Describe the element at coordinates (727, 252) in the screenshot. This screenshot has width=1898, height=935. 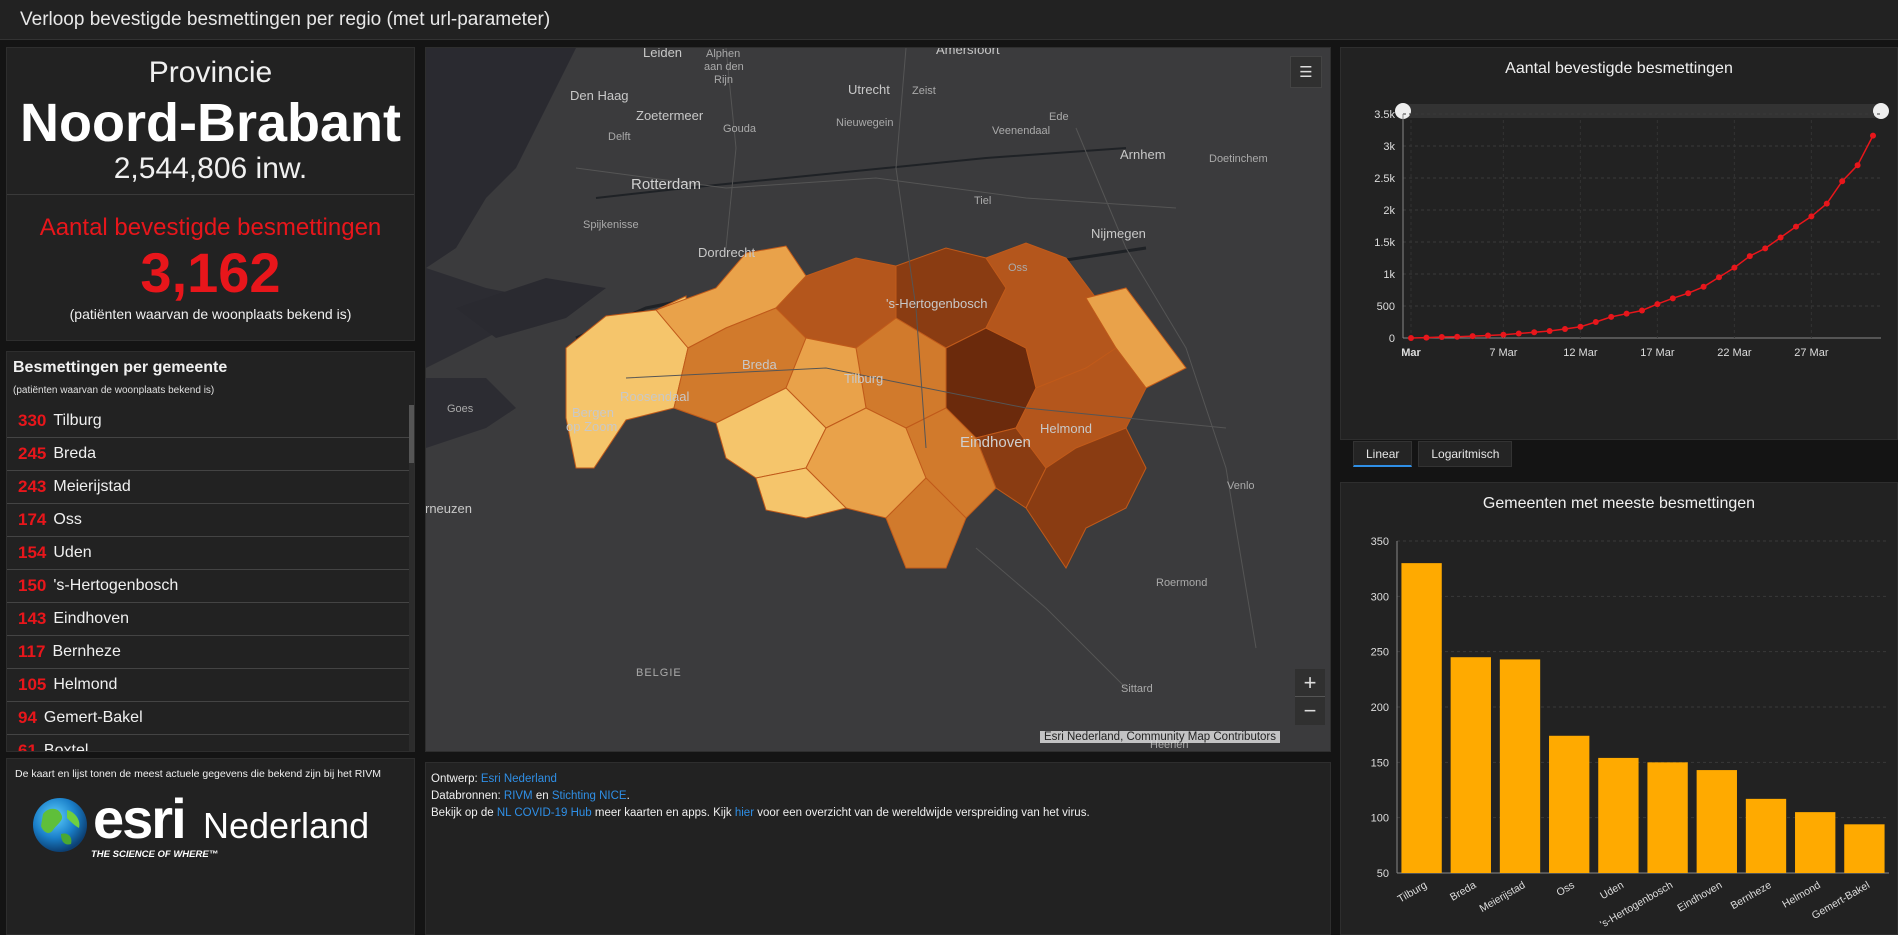
I see `map-label-dordrecht: Dordrecht` at that location.